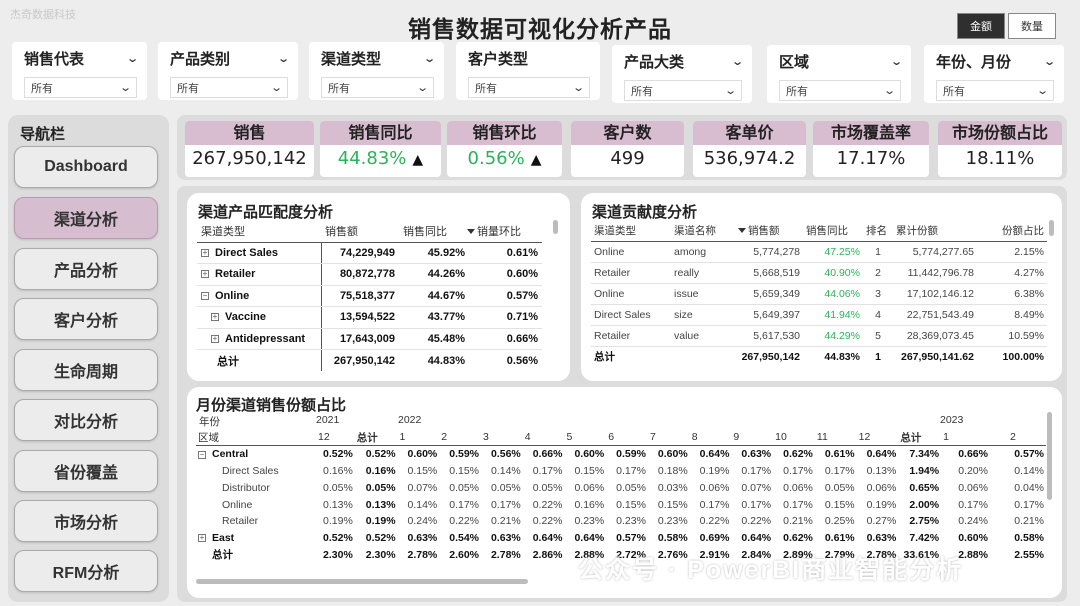  I want to click on nav-dashboard: Dashboard, so click(86, 167).